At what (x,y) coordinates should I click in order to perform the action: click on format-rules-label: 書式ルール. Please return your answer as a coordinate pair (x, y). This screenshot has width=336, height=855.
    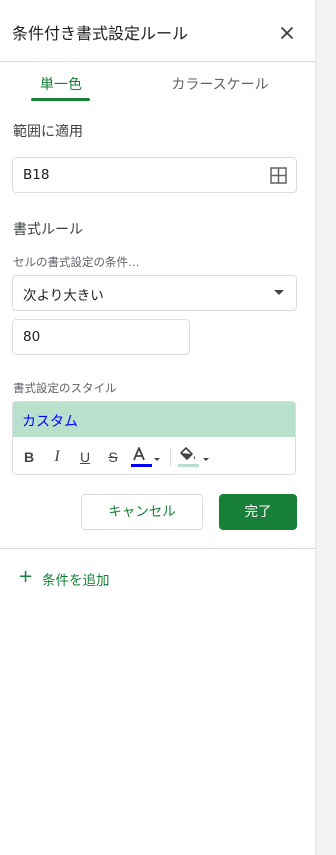
    Looking at the image, I should click on (48, 230).